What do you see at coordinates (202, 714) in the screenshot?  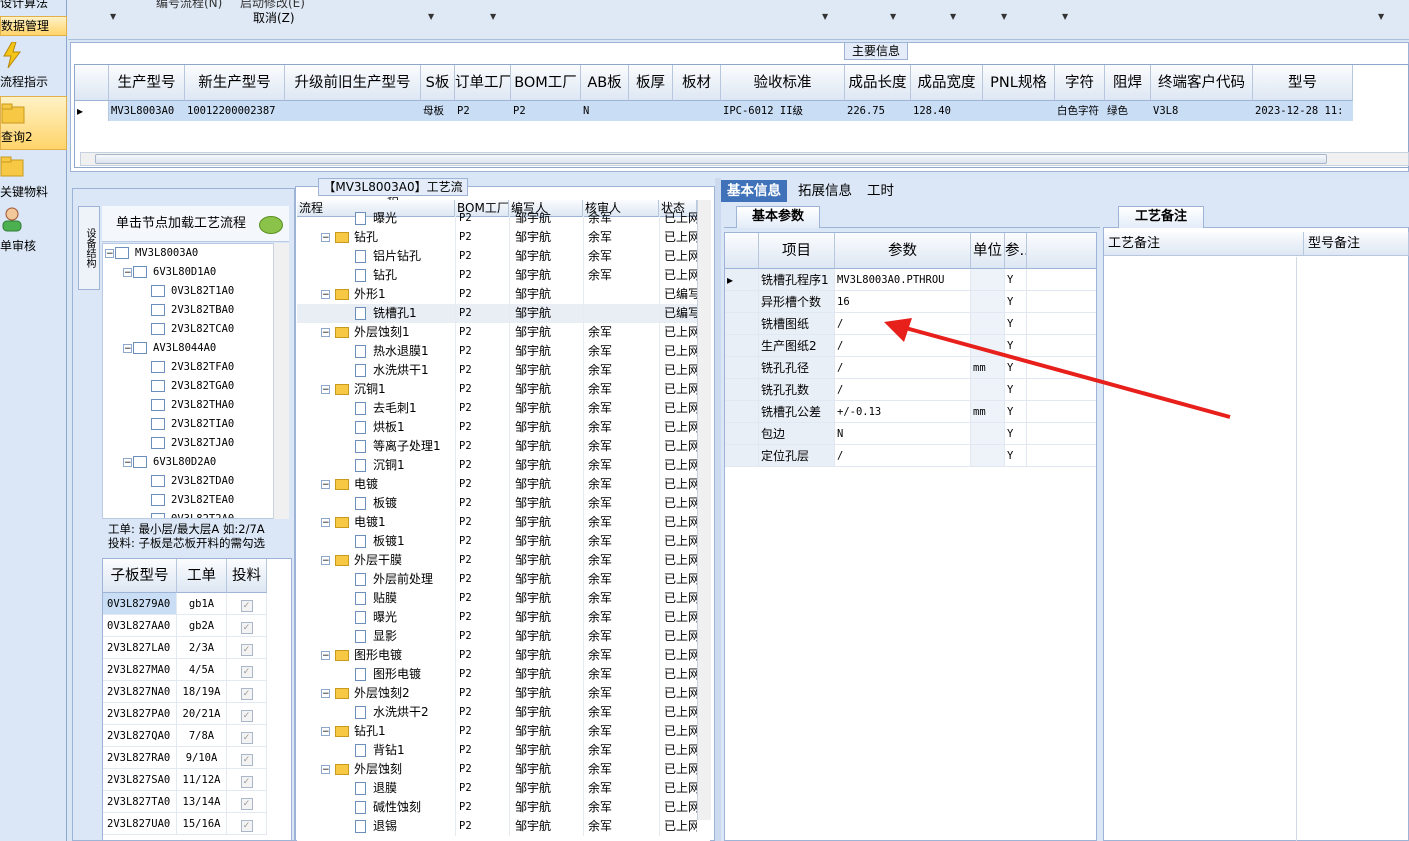 I see `work-order: 20/21A` at bounding box center [202, 714].